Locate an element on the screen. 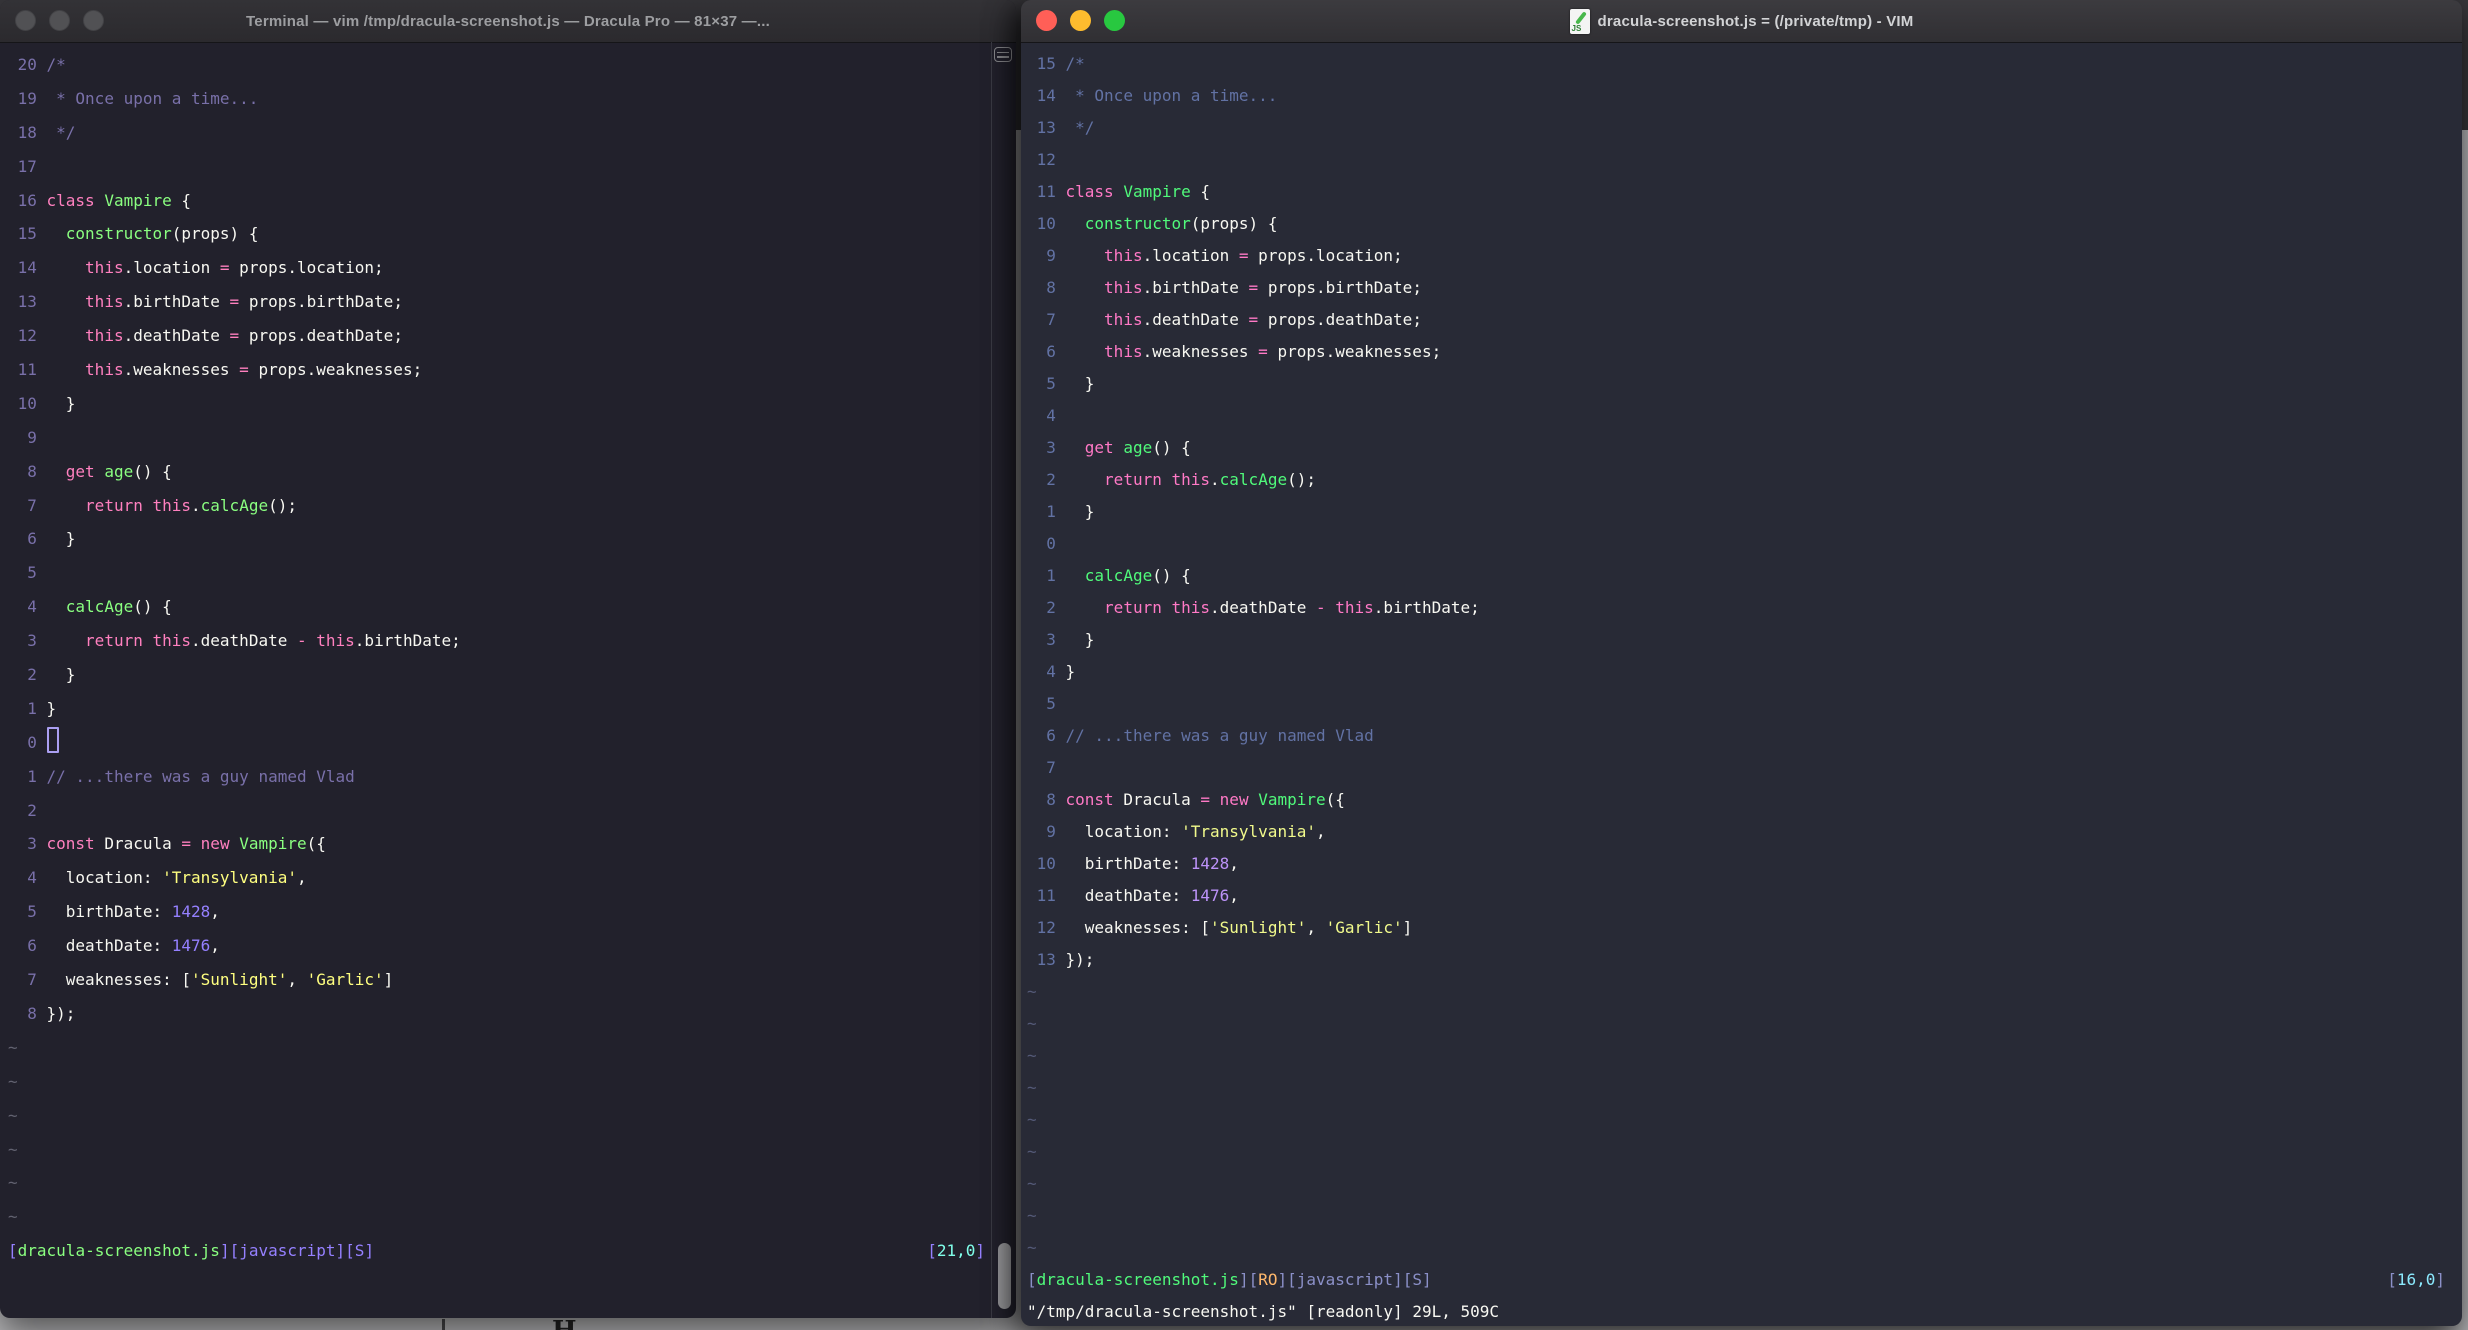 The height and width of the screenshot is (1330, 2468). code-line: 4 calcAge() { is located at coordinates (496, 607).